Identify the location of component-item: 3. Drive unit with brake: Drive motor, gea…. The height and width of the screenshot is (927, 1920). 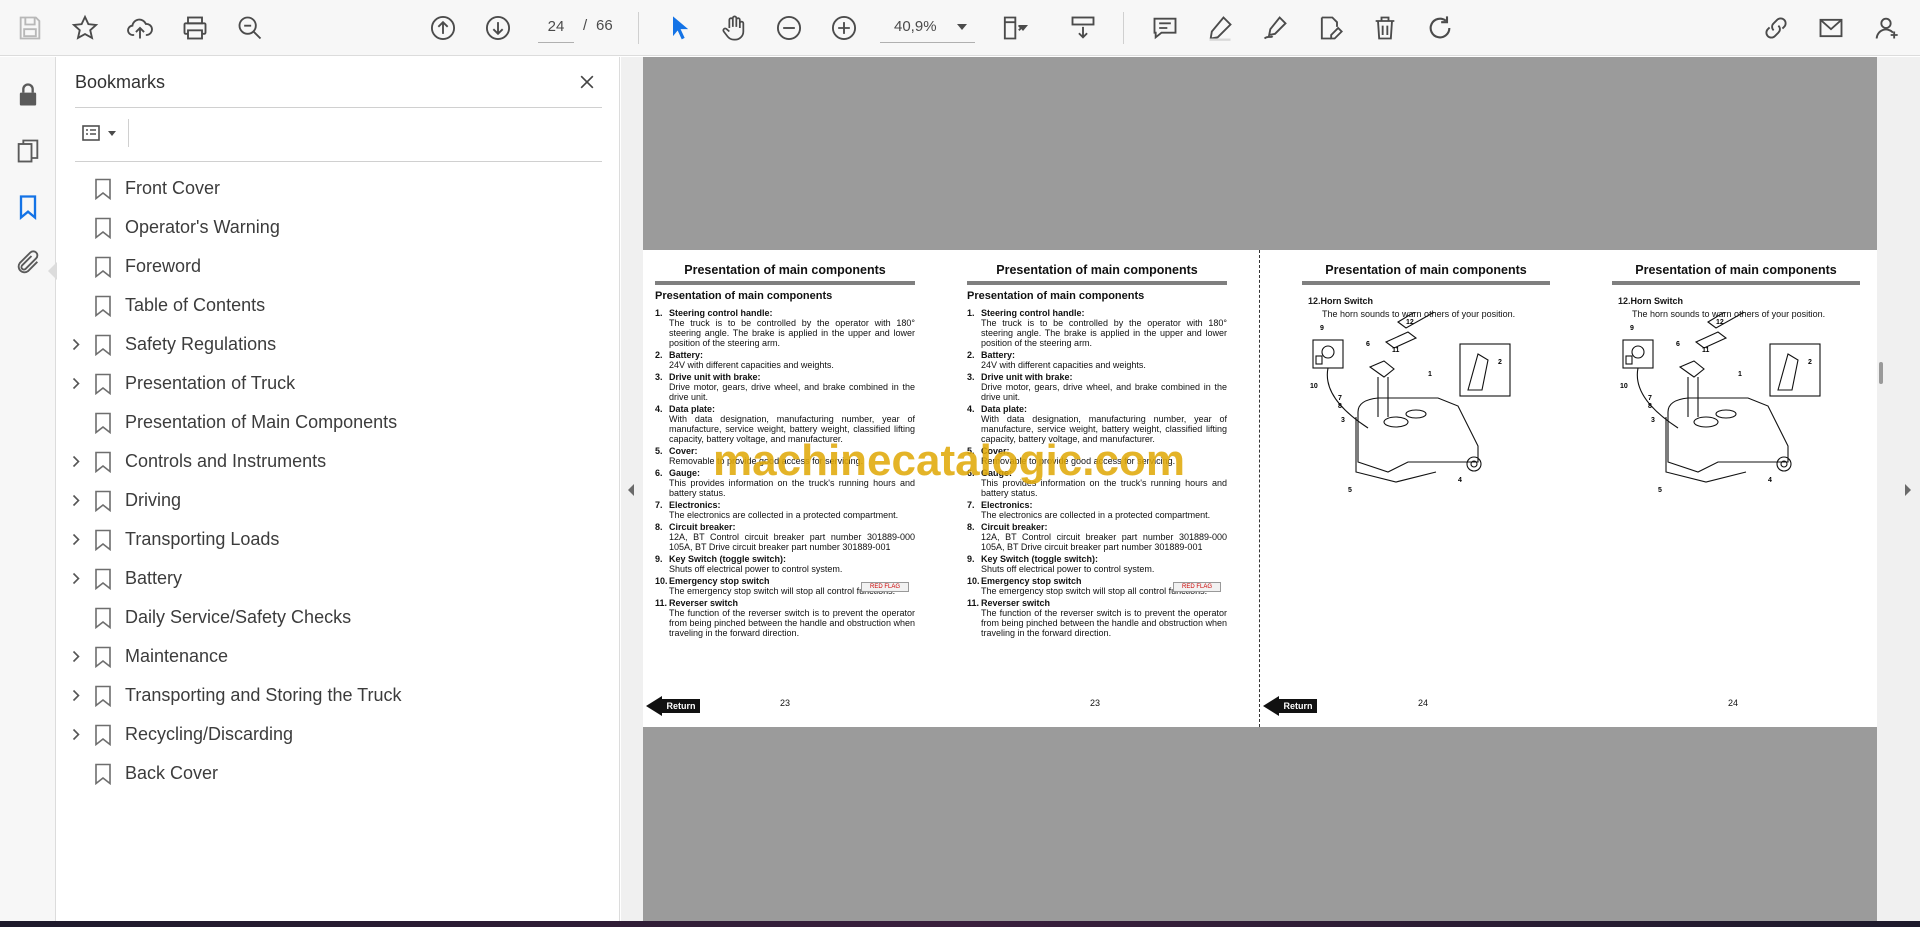
(1097, 387).